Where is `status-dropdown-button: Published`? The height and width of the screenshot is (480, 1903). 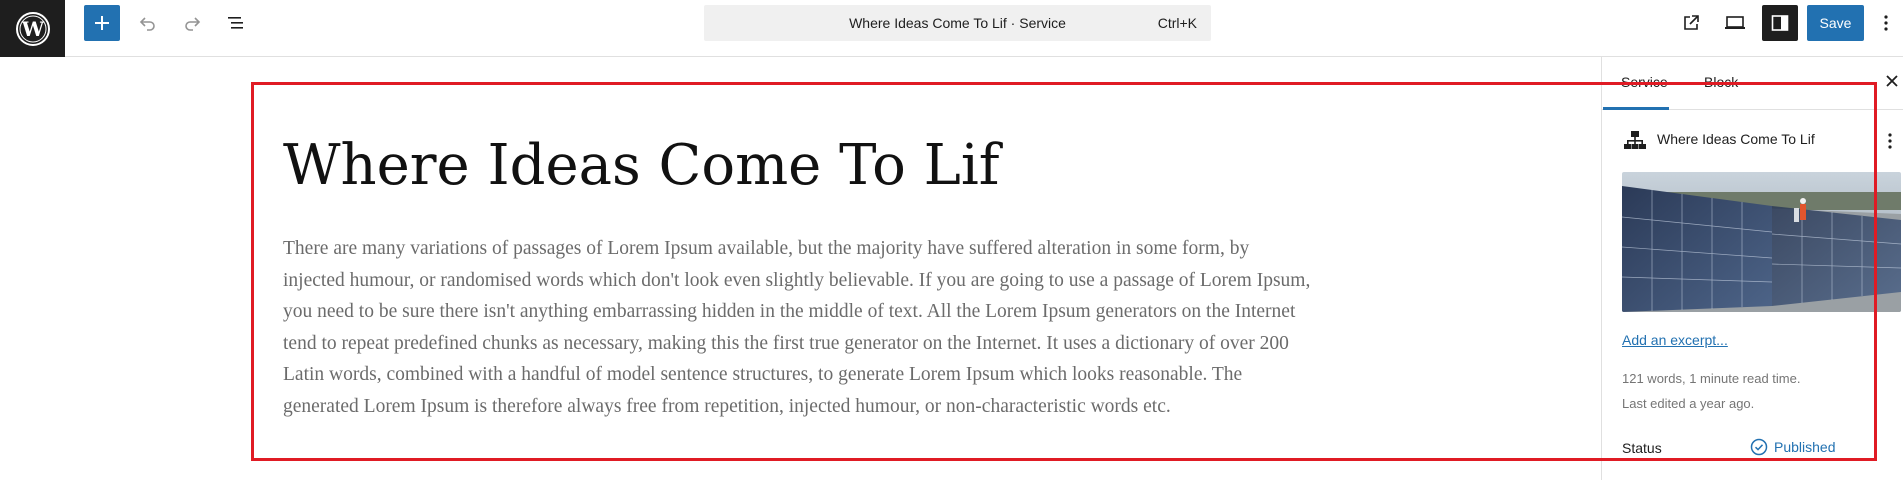 status-dropdown-button: Published is located at coordinates (1793, 447).